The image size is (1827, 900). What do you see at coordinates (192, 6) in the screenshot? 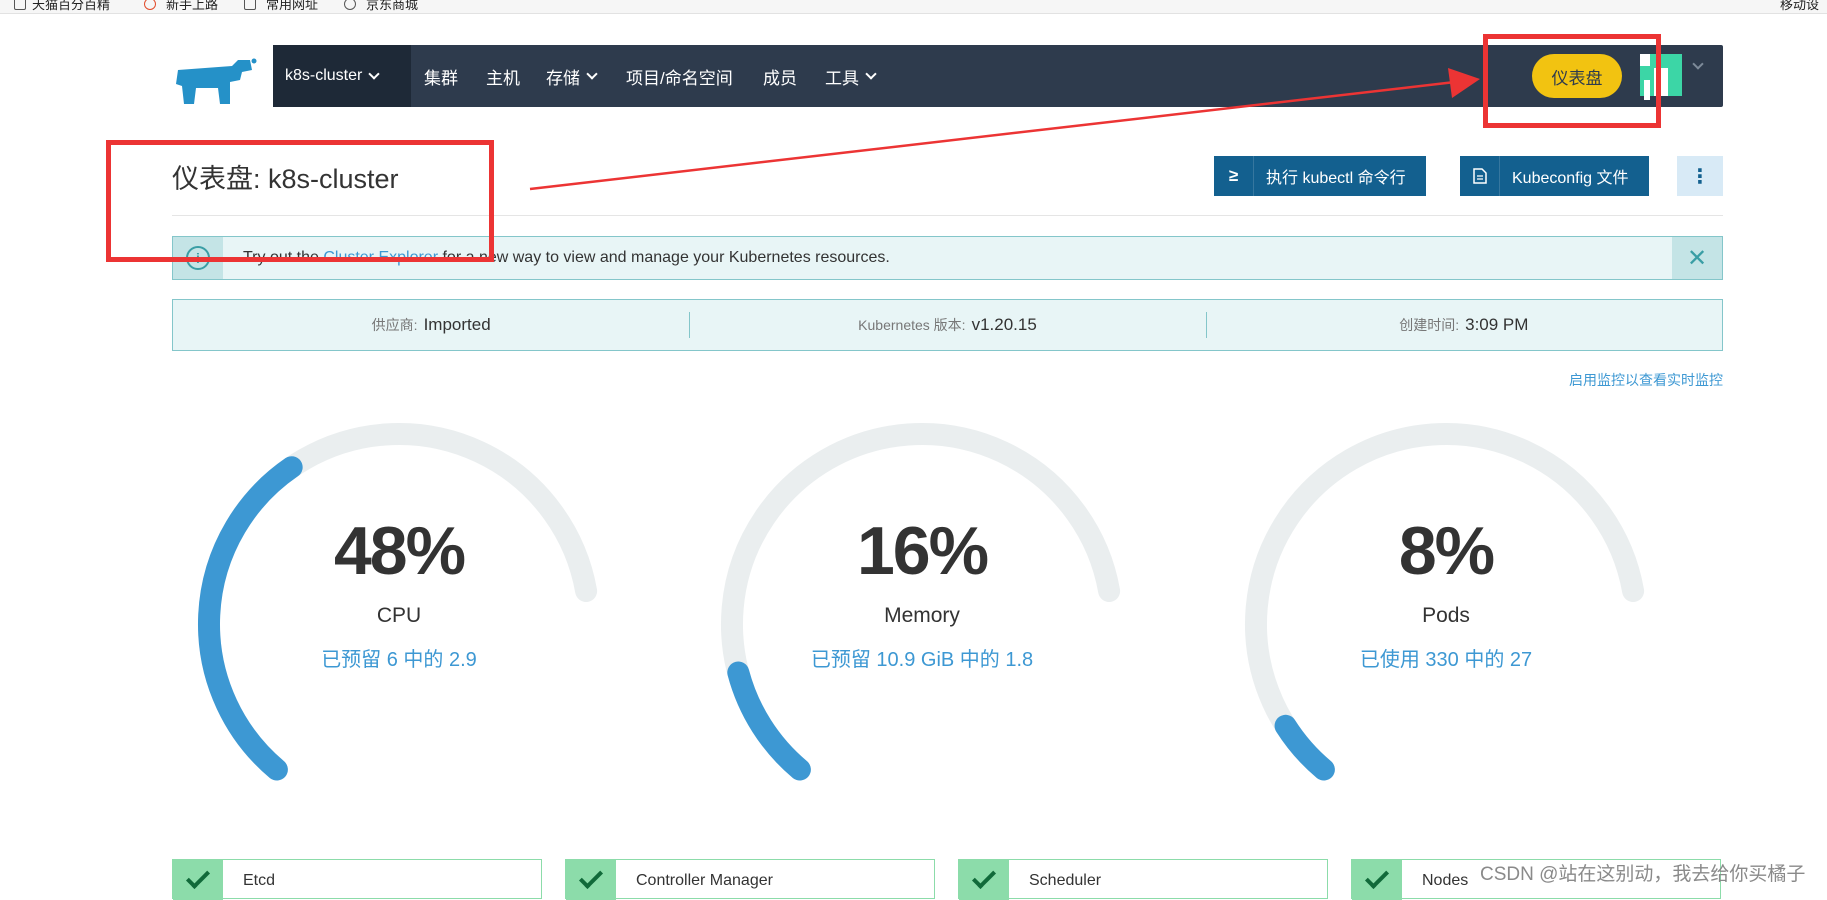
I see `bookmark-item: 新手上路` at bounding box center [192, 6].